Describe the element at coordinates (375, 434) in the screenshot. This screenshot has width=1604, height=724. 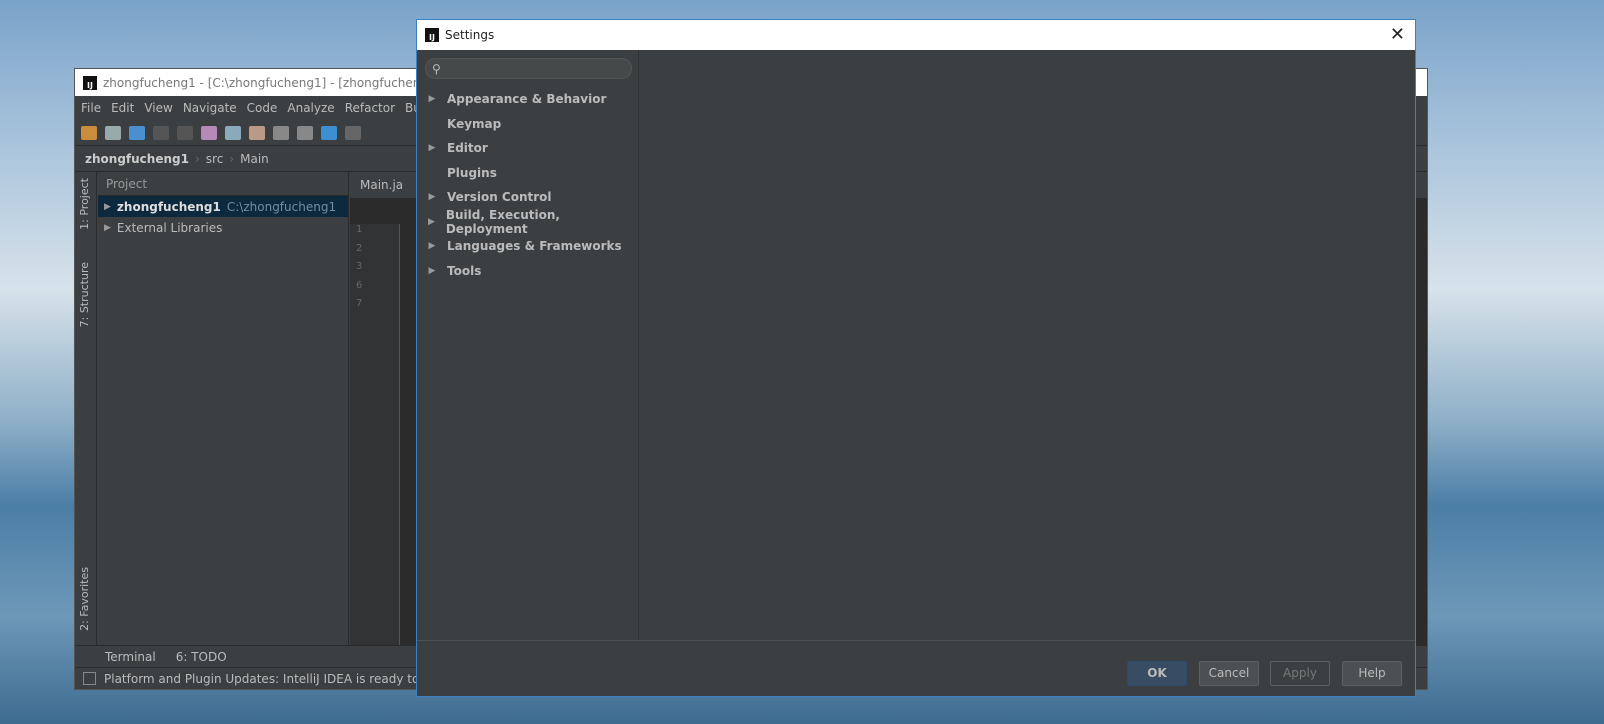
I see `gutter: 1 2 3 6 7` at that location.